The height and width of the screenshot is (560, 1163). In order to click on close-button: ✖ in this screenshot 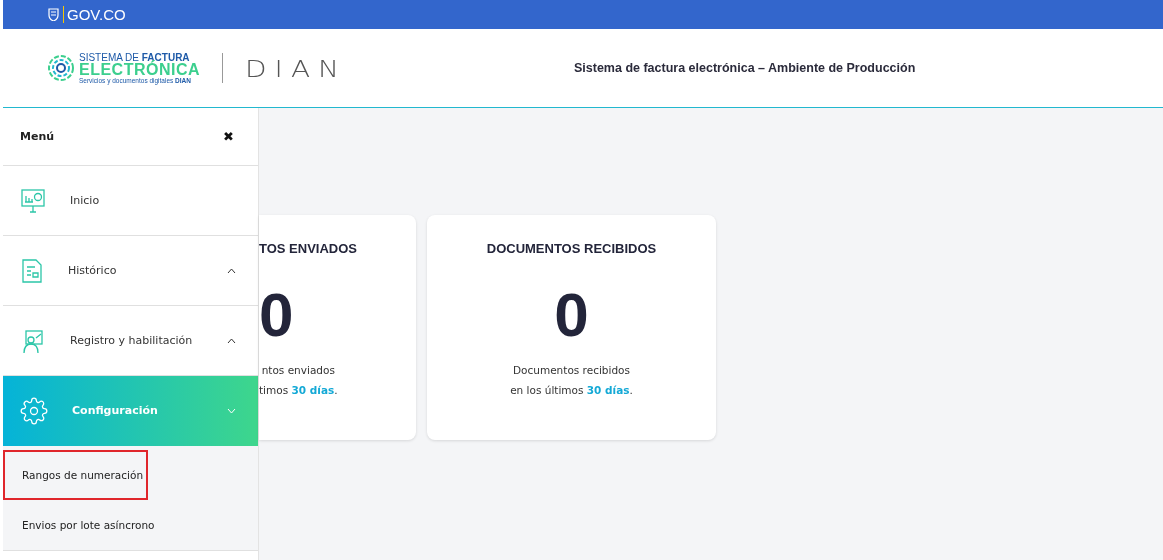, I will do `click(228, 136)`.